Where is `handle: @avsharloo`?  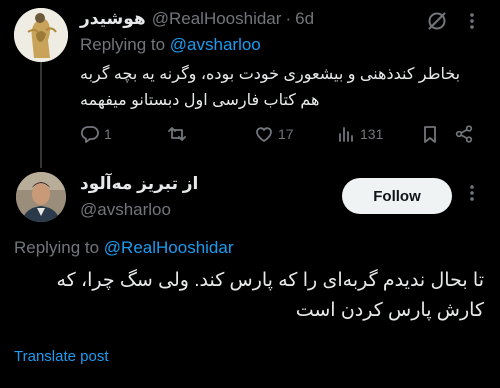 handle: @avsharloo is located at coordinates (125, 210).